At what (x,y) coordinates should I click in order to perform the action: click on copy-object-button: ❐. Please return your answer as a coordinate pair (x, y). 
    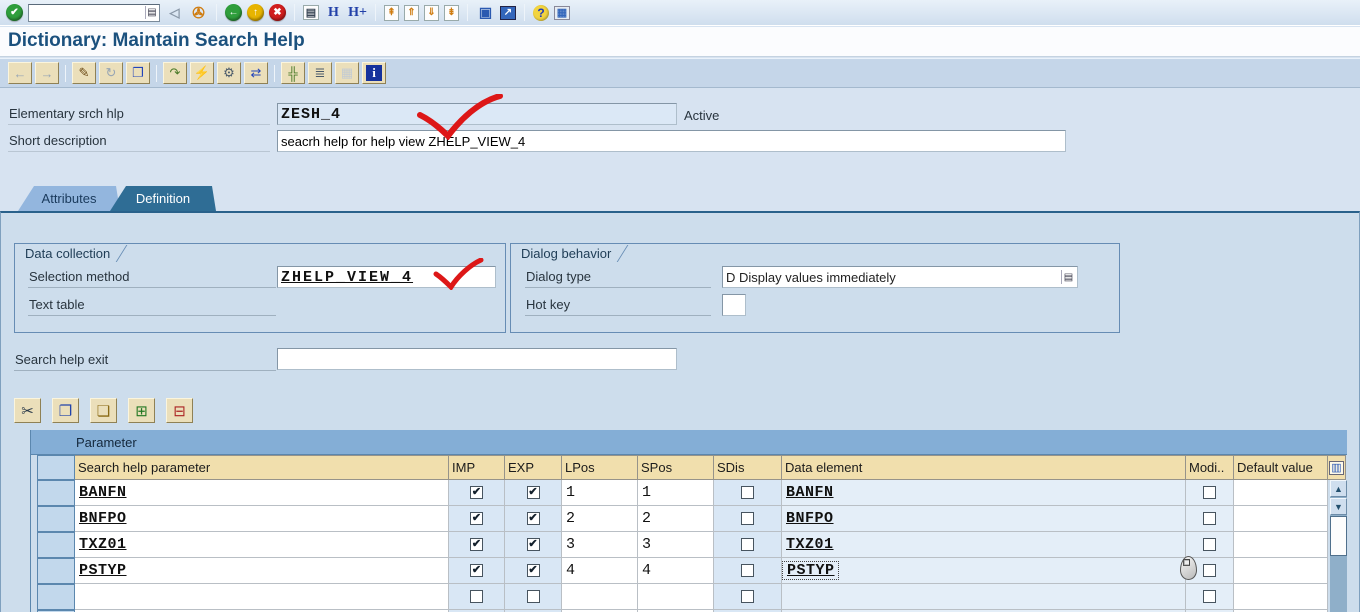
    Looking at the image, I should click on (138, 73).